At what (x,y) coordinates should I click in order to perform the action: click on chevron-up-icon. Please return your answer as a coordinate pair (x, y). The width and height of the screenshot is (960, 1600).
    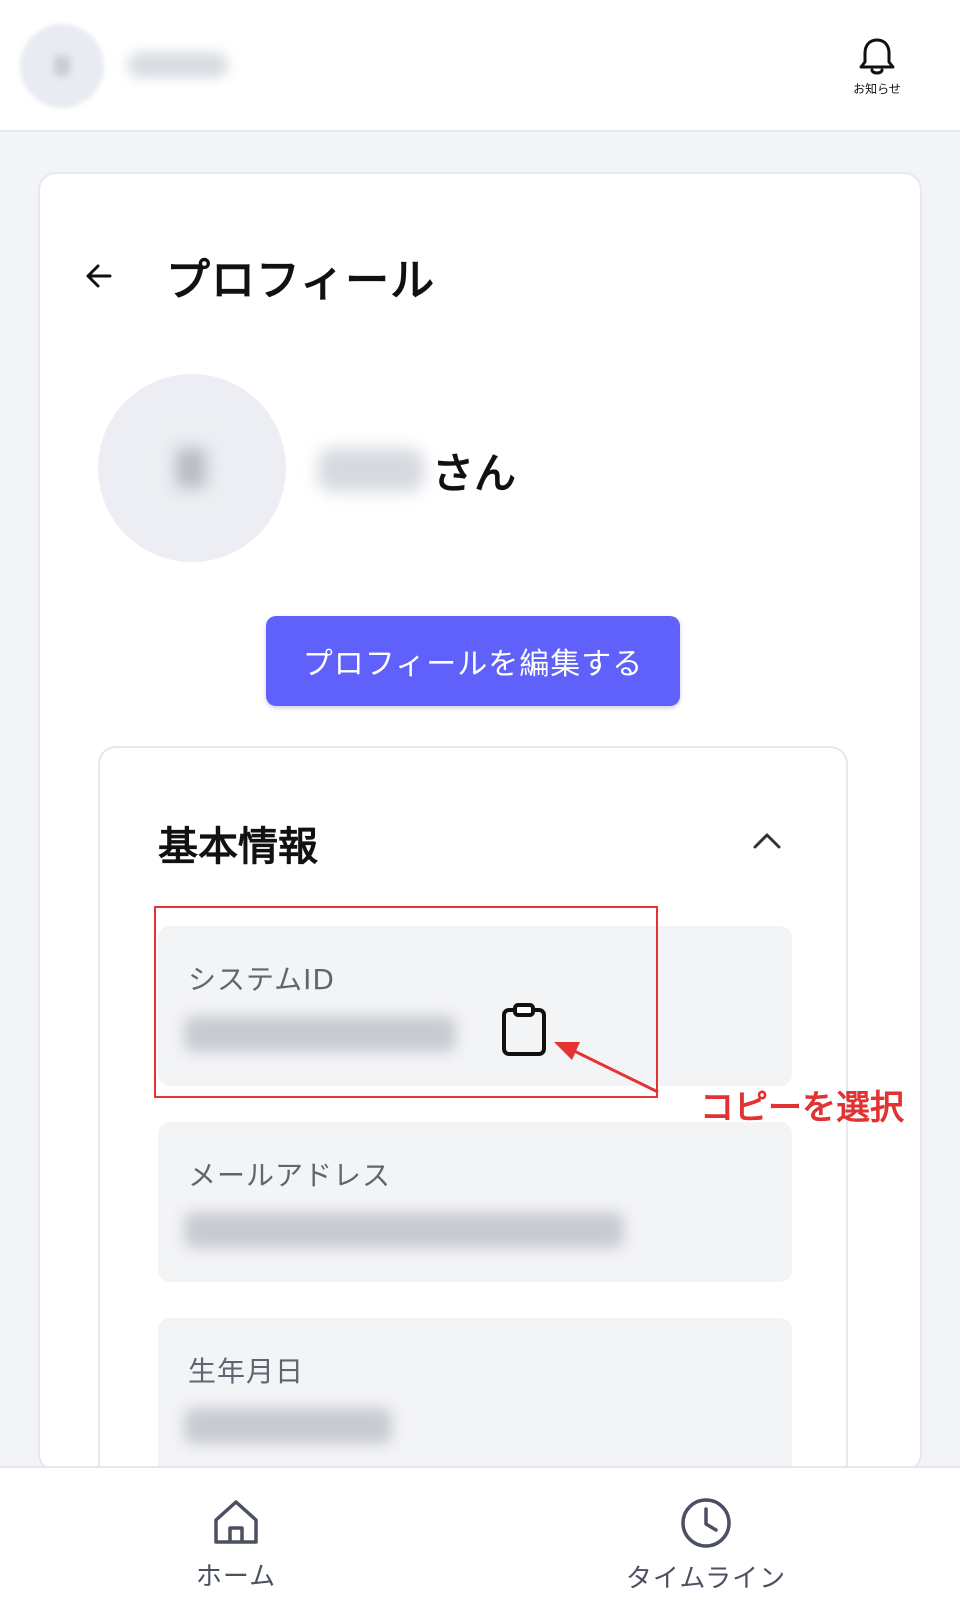
    Looking at the image, I should click on (767, 841).